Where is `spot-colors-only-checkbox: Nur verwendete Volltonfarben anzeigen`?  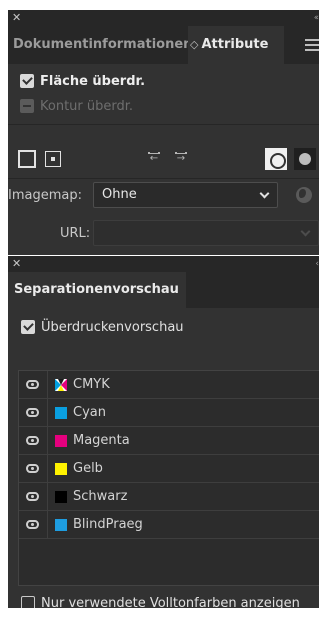 spot-colors-only-checkbox: Nur verwendete Volltonfarben anzeigen is located at coordinates (160, 601).